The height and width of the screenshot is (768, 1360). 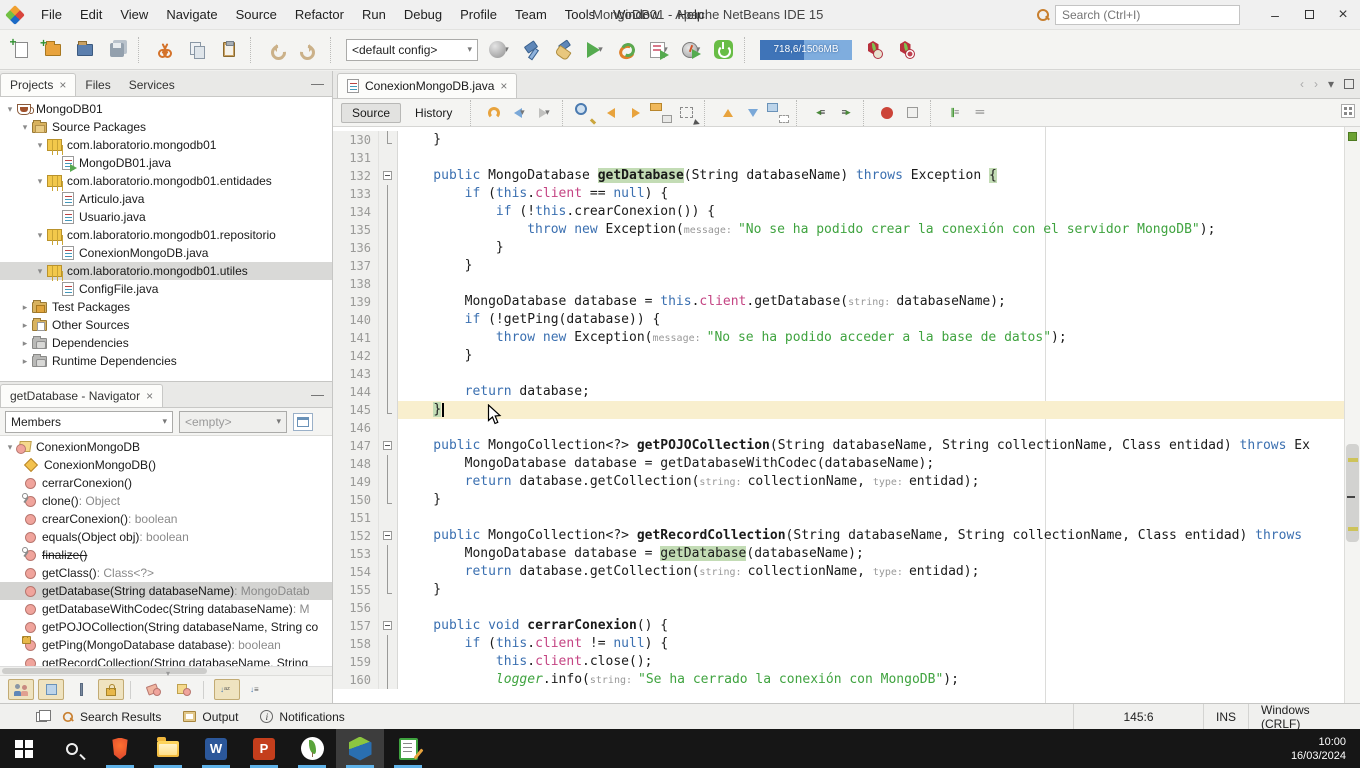 What do you see at coordinates (91, 14) in the screenshot?
I see `menu-edit: Edit` at bounding box center [91, 14].